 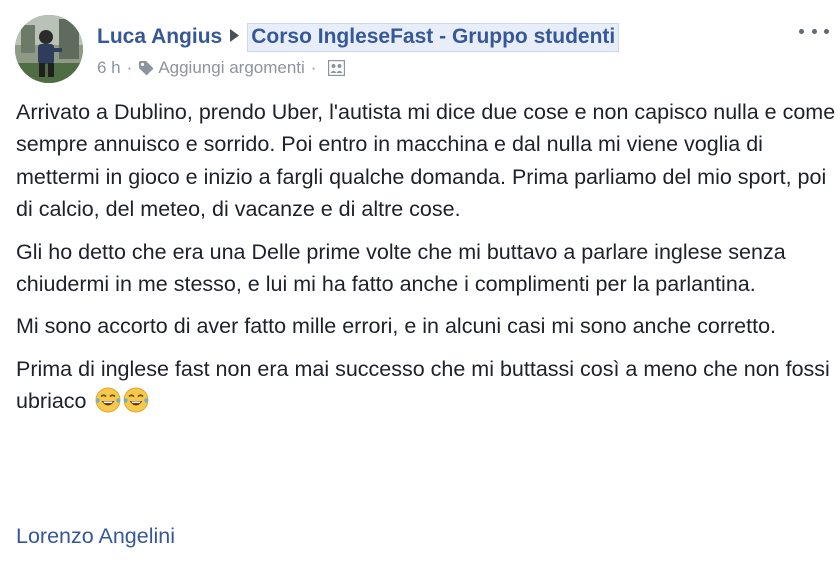 I want to click on author-avatar, so click(x=49, y=49).